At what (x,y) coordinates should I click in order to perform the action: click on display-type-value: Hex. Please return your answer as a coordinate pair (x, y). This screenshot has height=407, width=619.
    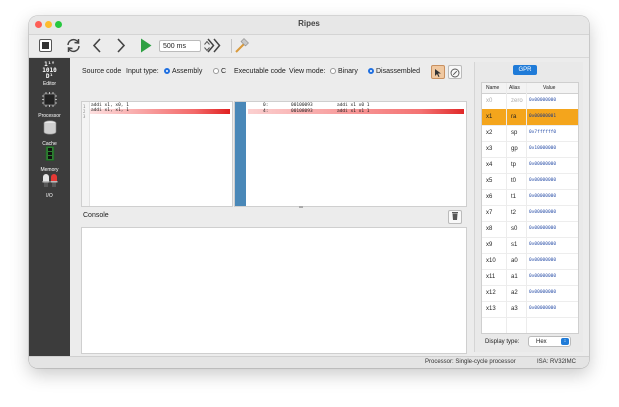
    Looking at the image, I should click on (541, 342).